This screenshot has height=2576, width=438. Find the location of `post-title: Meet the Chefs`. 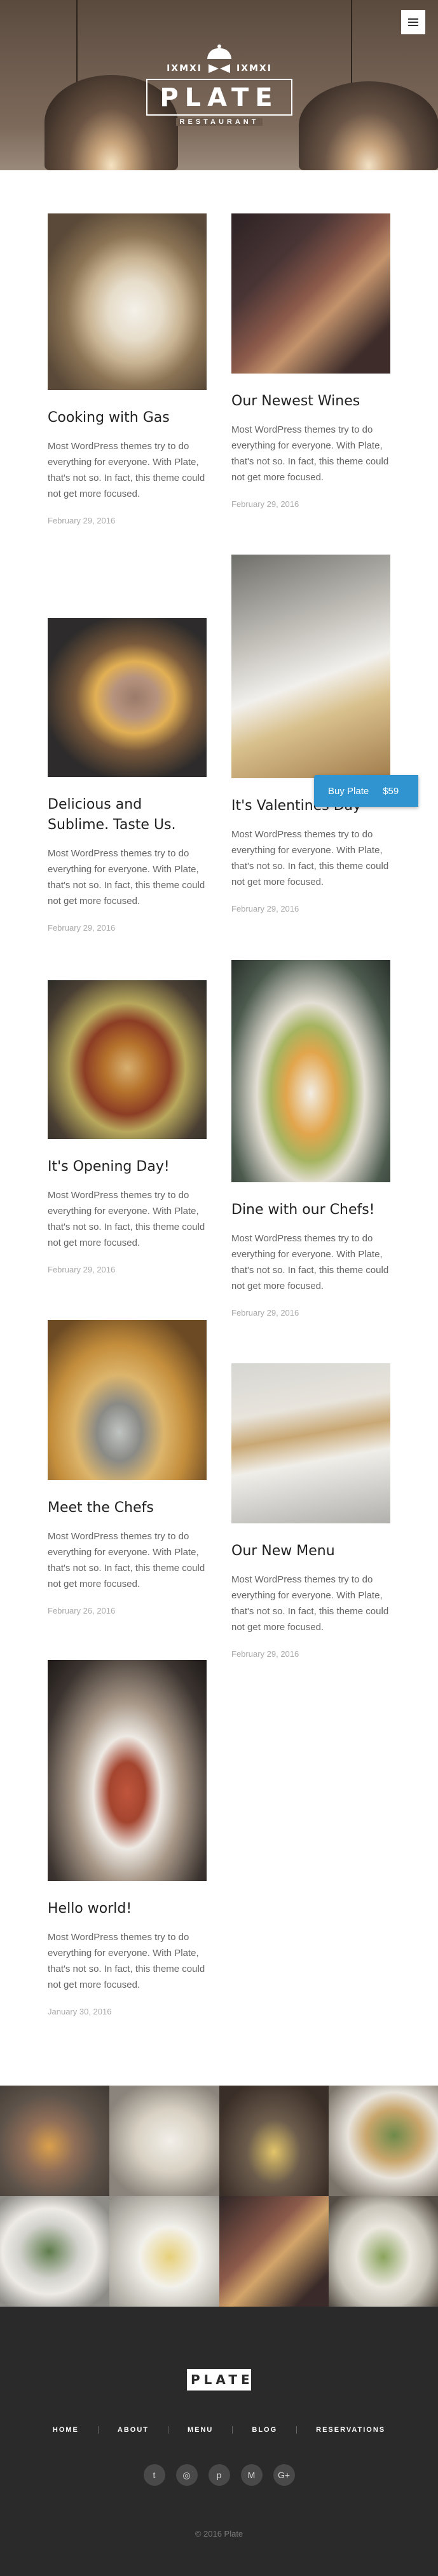

post-title: Meet the Chefs is located at coordinates (127, 1508).